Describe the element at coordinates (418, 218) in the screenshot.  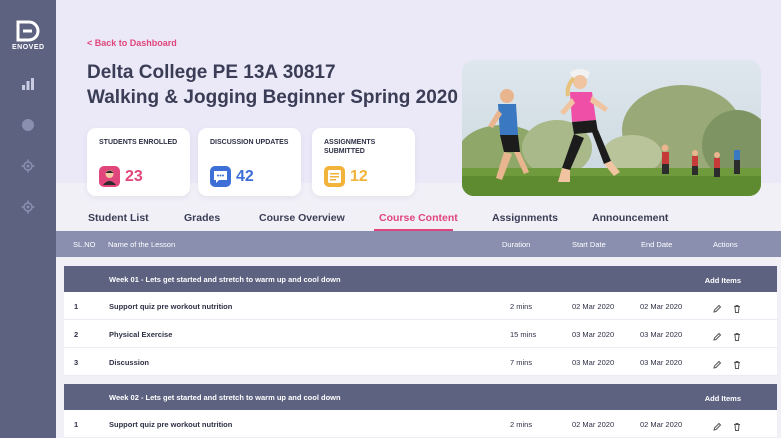
I see `tab-course-content: Course Content` at that location.